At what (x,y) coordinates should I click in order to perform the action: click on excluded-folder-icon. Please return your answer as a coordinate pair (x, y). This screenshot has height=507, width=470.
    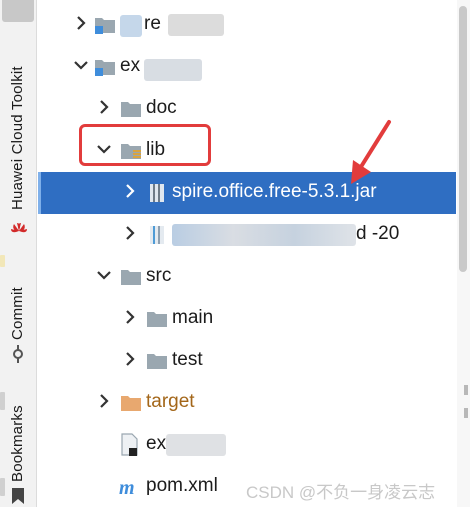
    Looking at the image, I should click on (131, 403).